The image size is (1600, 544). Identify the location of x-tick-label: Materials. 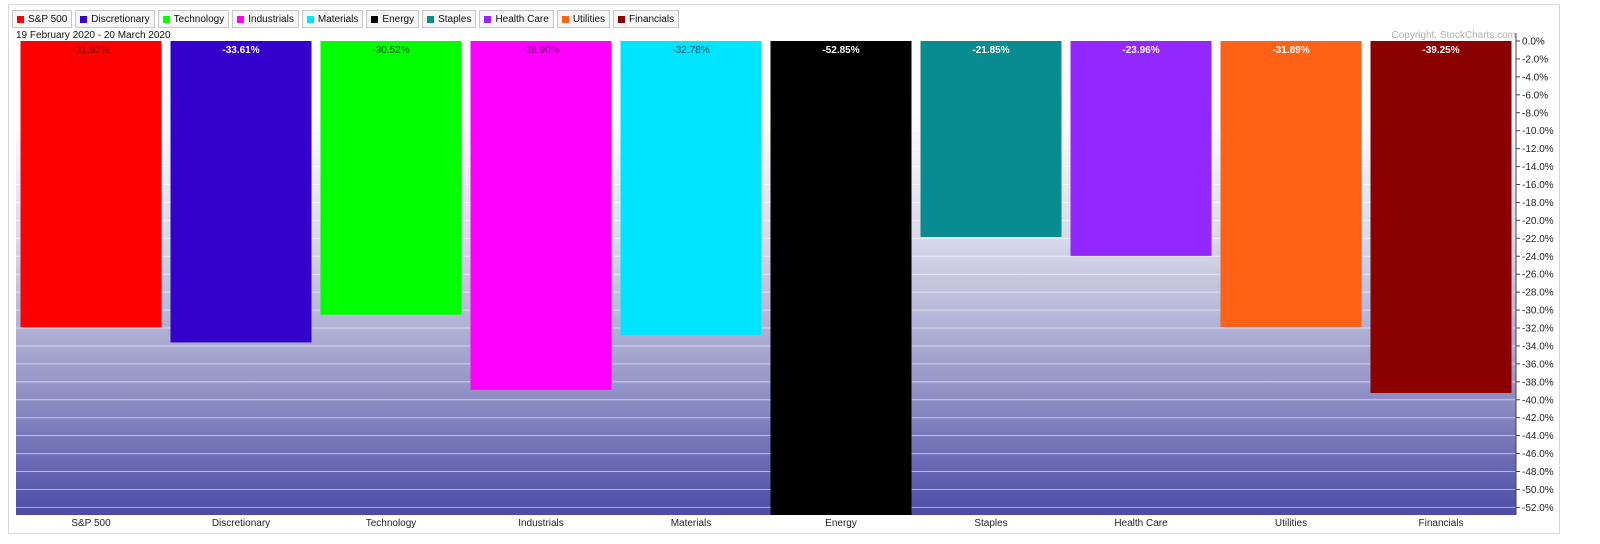
(691, 523).